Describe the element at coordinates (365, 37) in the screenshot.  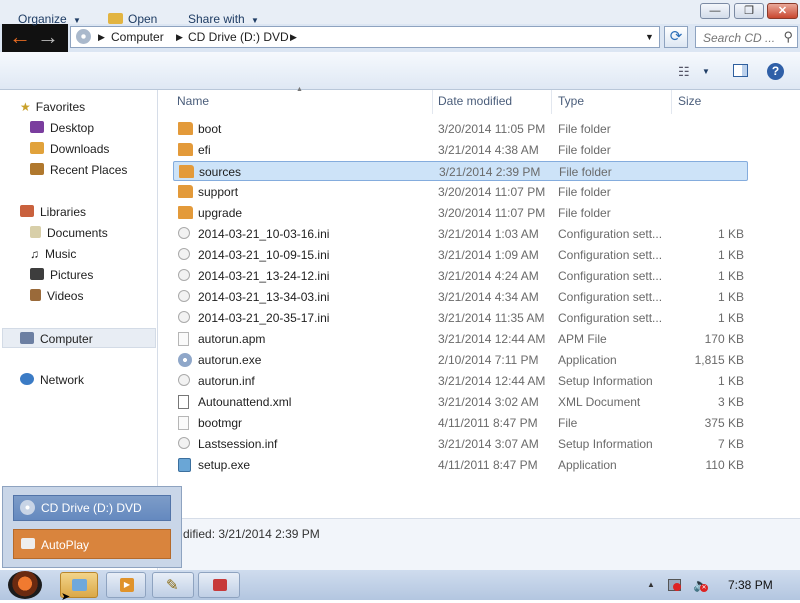
I see `address-bar: ▶ Computer ▶ CD Drive (D:) DVD ▶ ▼` at that location.